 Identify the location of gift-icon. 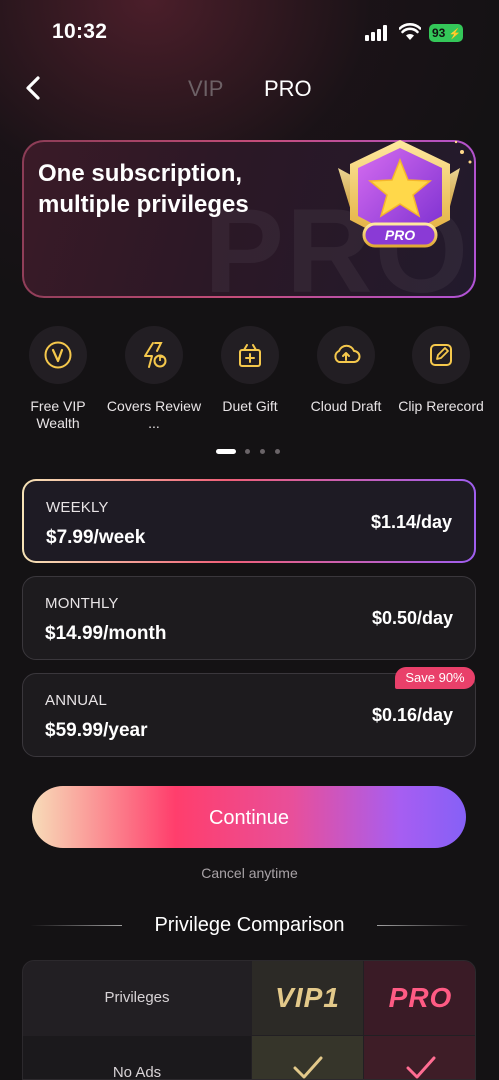
(250, 355).